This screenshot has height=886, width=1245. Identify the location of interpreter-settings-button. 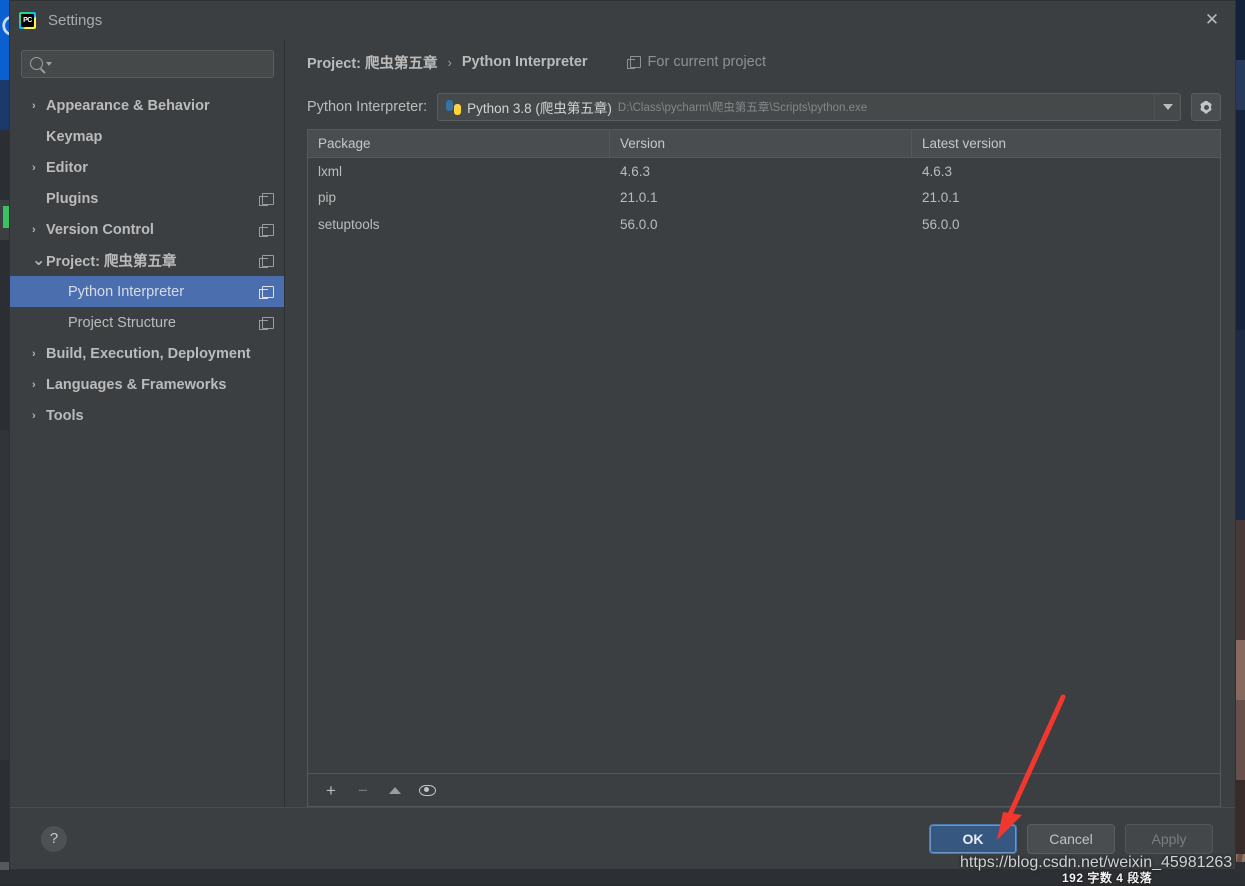
(1206, 107).